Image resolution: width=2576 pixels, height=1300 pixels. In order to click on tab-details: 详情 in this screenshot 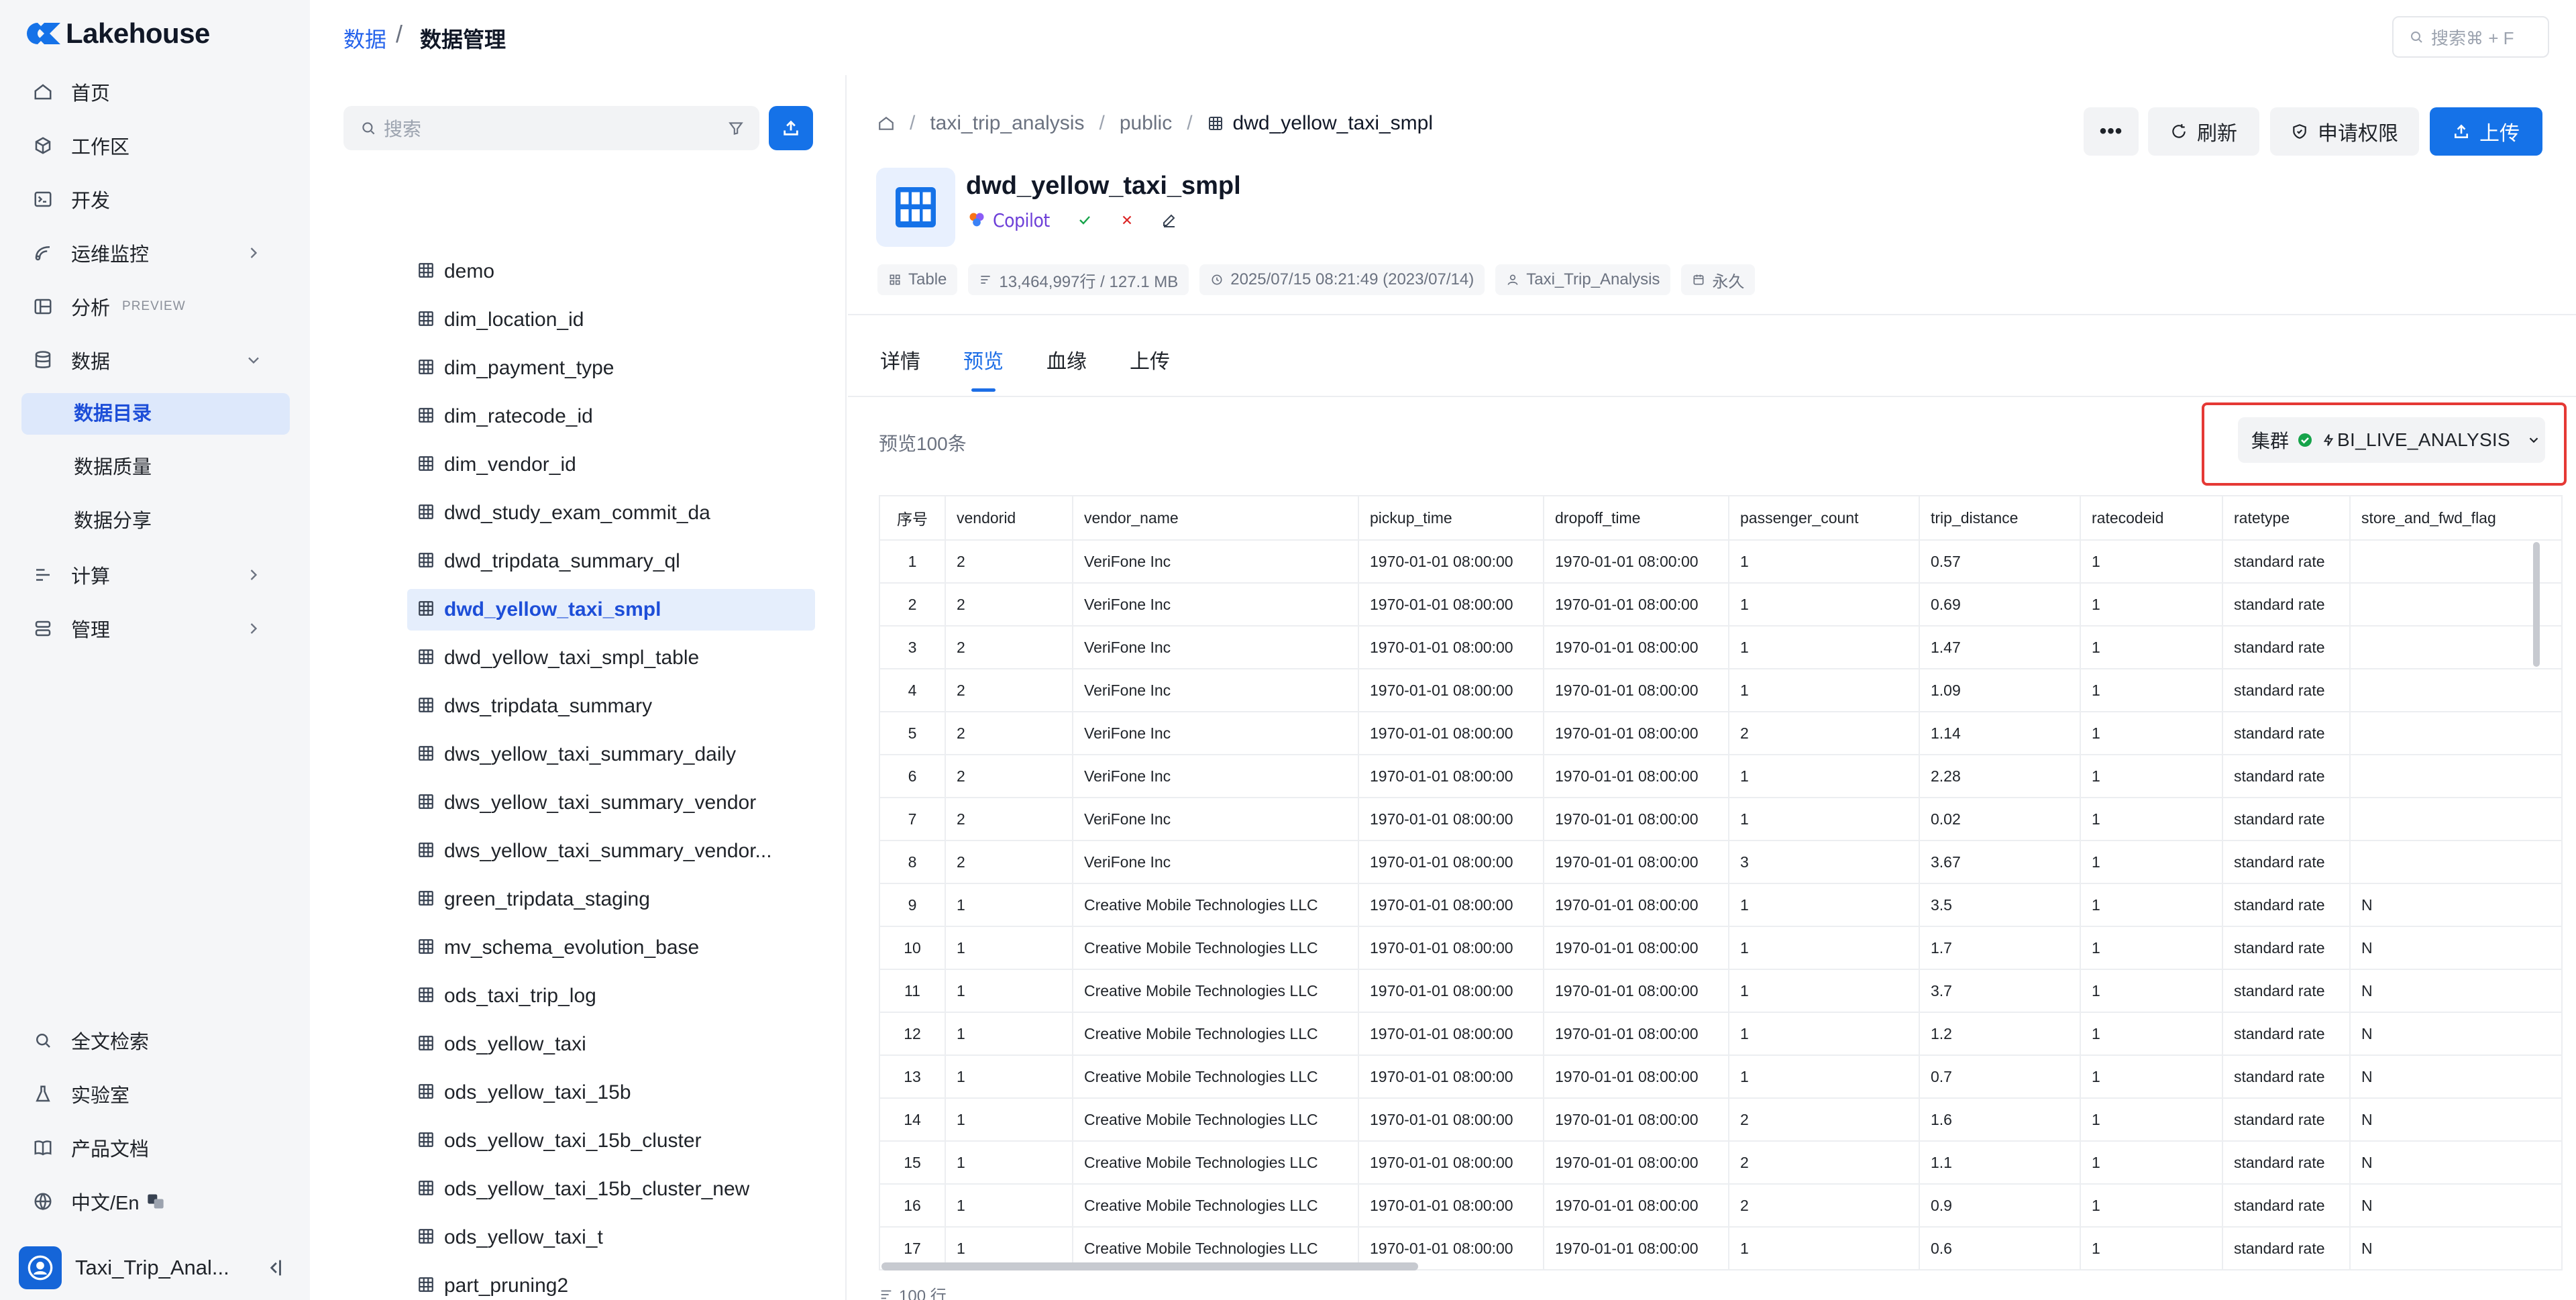, I will do `click(900, 369)`.